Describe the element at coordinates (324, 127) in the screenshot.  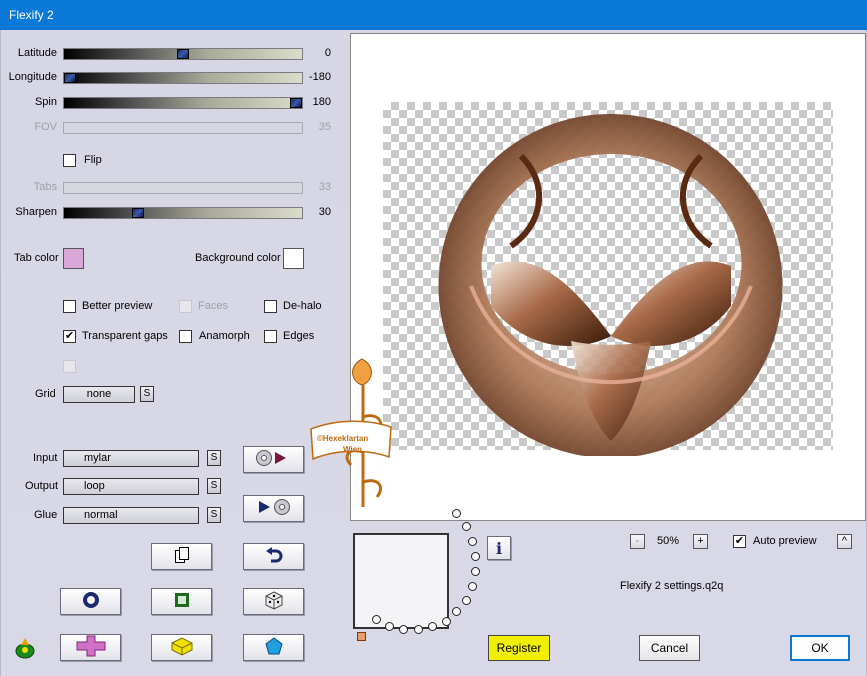
I see `fov-value: 35` at that location.